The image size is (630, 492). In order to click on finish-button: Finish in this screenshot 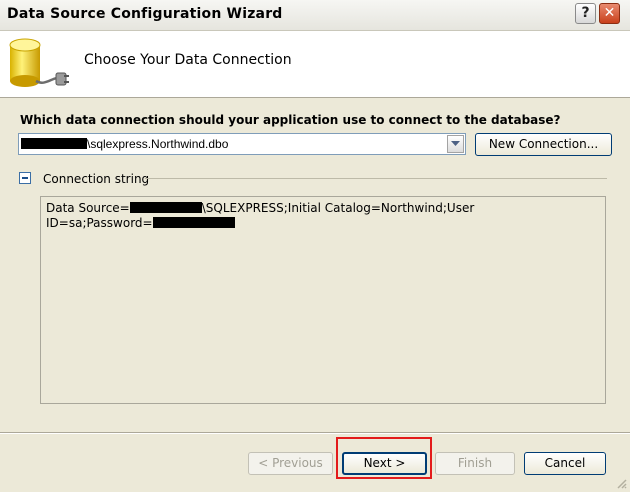, I will do `click(475, 463)`.